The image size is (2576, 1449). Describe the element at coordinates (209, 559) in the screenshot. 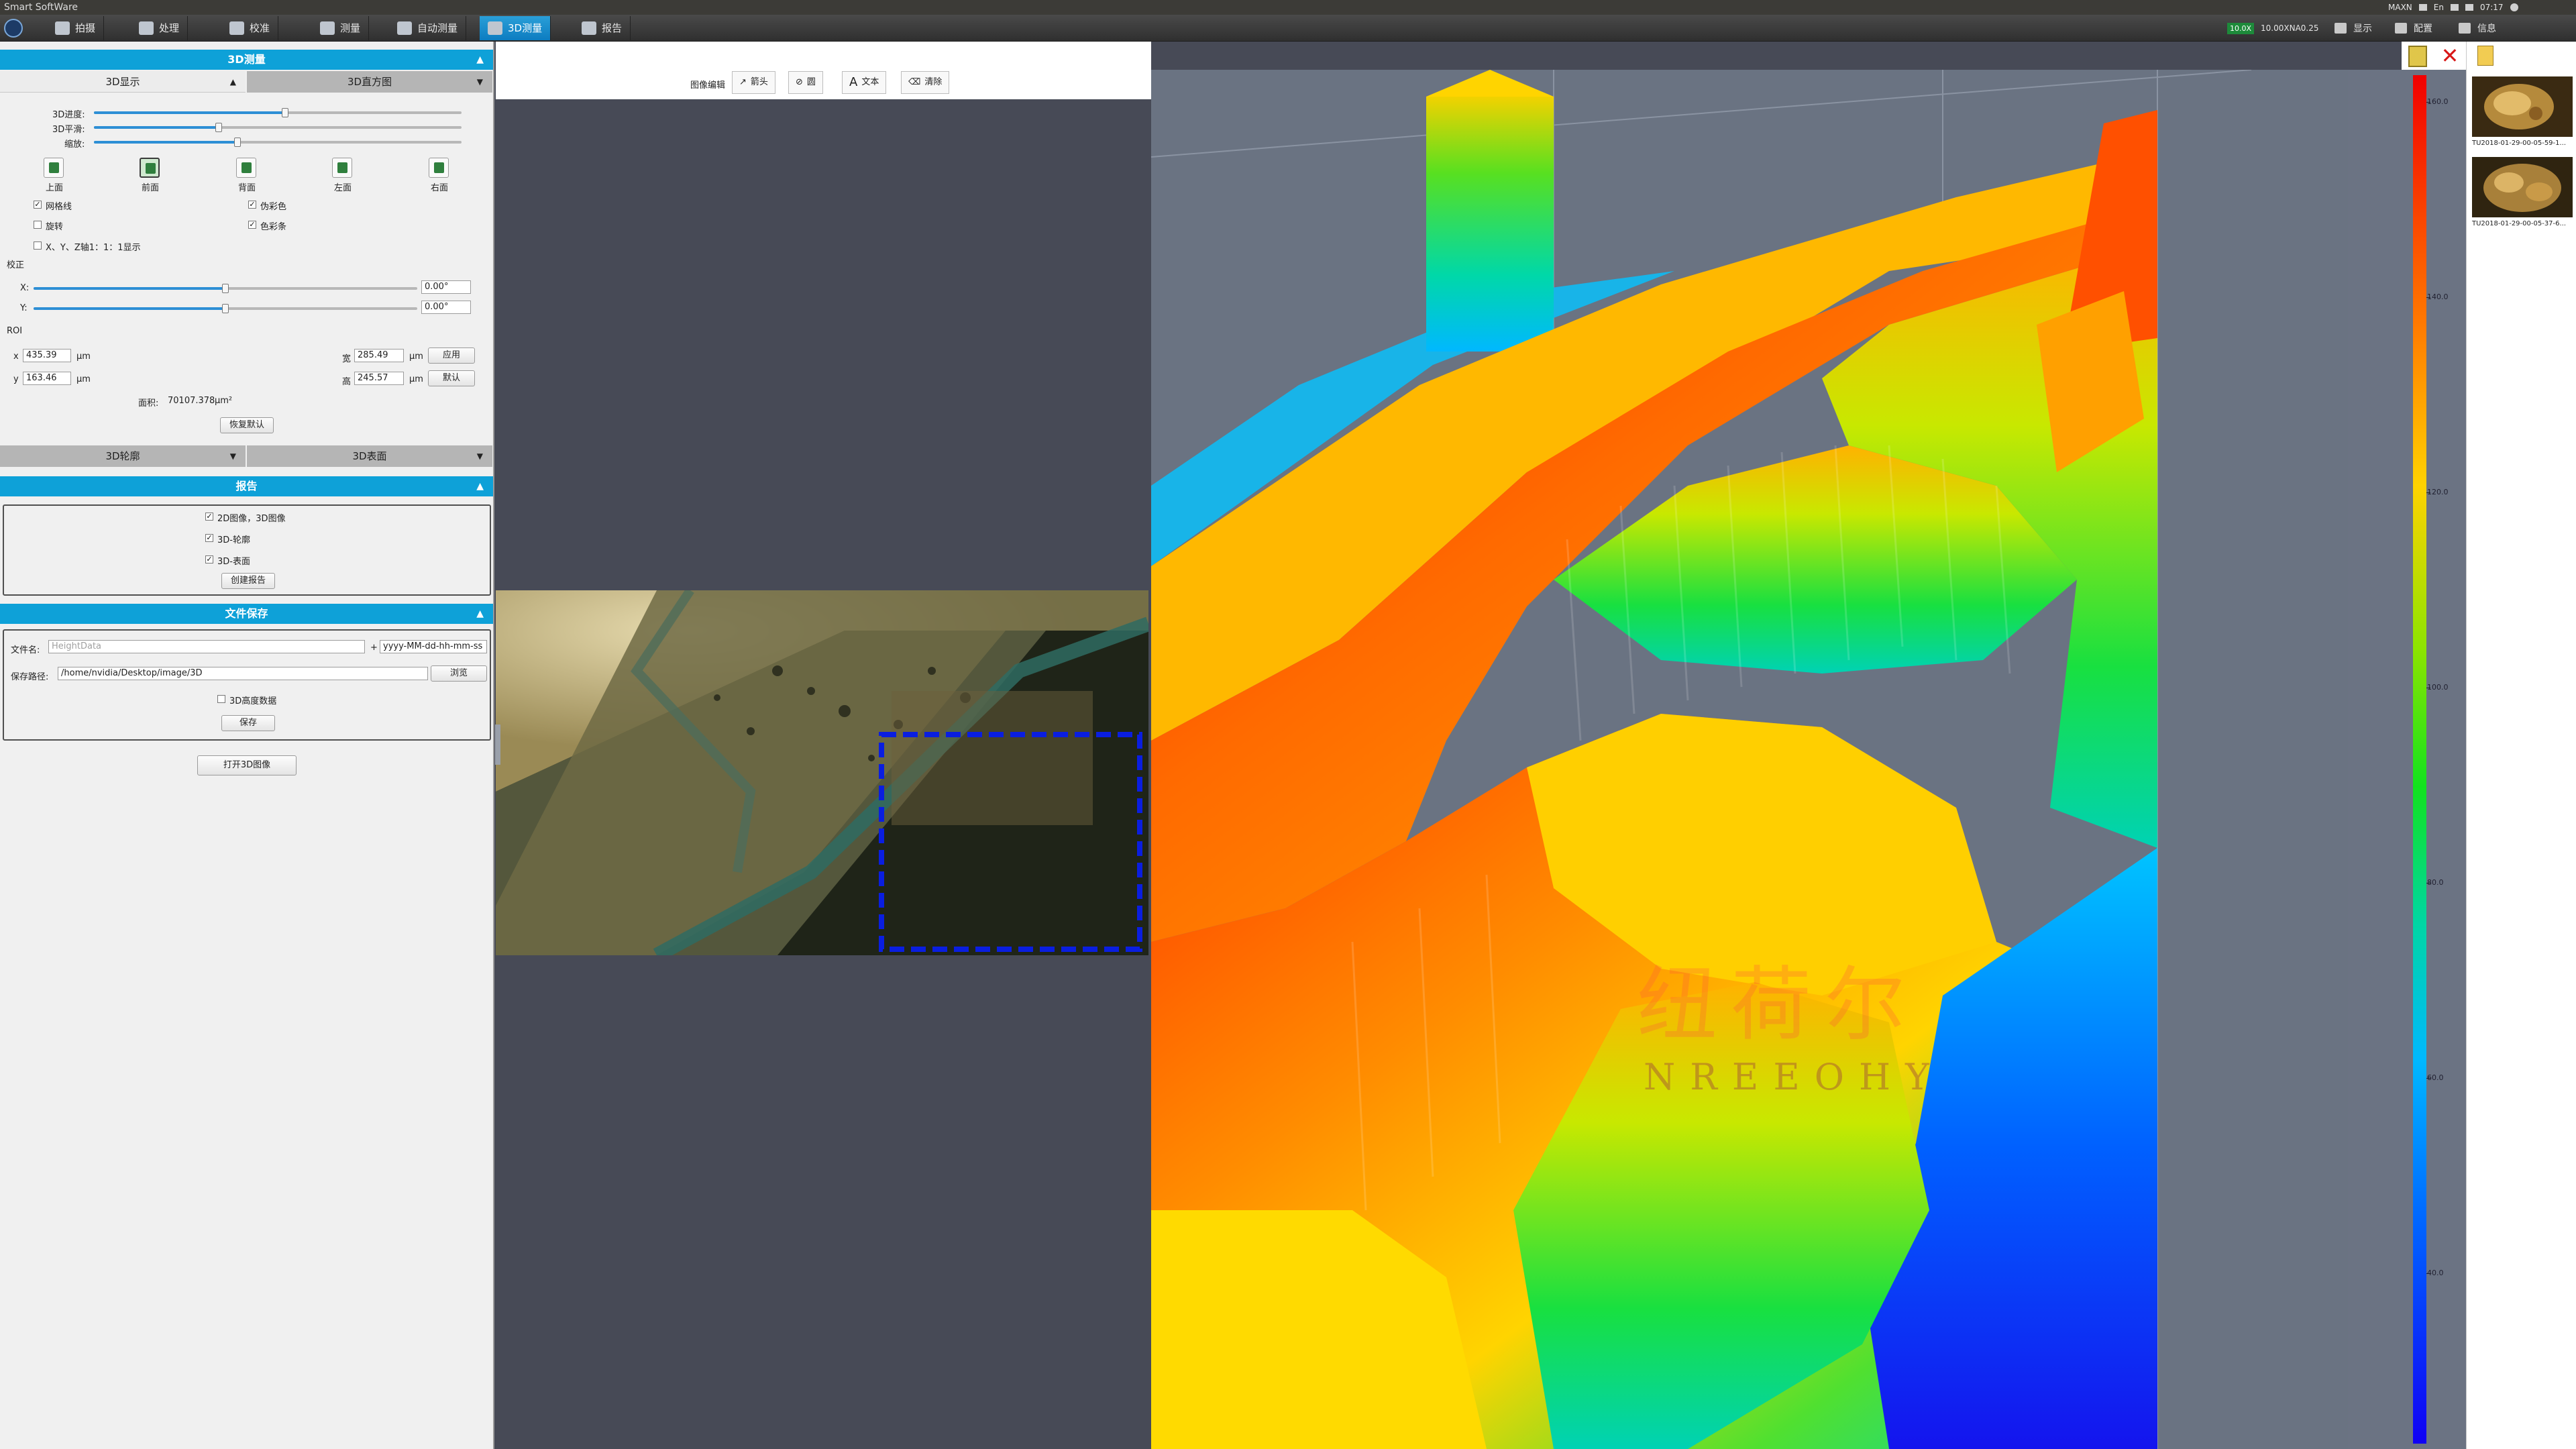

I see `report-surface-checkbox: ✓` at that location.